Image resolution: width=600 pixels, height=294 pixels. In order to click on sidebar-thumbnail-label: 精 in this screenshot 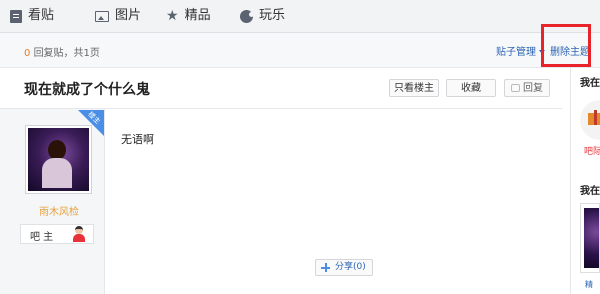, I will do `click(589, 284)`.